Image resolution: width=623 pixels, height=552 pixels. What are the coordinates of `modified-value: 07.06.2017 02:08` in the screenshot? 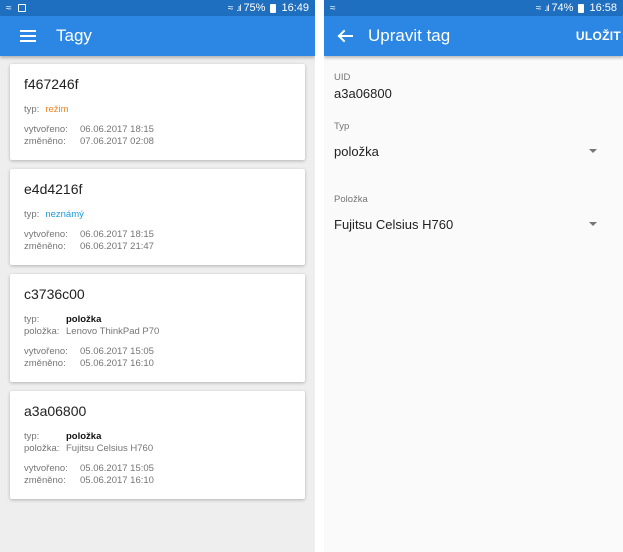 It's located at (117, 141).